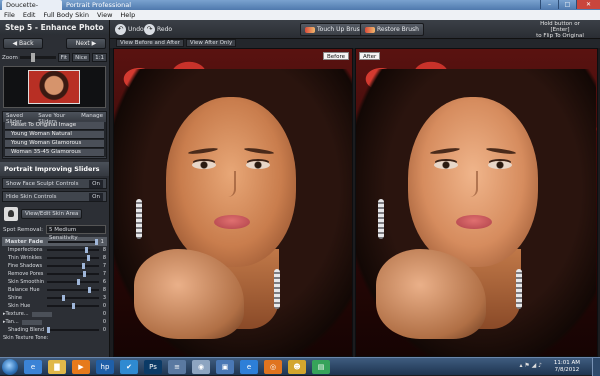  I want to click on face-sculpt-label: Show Face Sculpt Controls, so click(42, 183).